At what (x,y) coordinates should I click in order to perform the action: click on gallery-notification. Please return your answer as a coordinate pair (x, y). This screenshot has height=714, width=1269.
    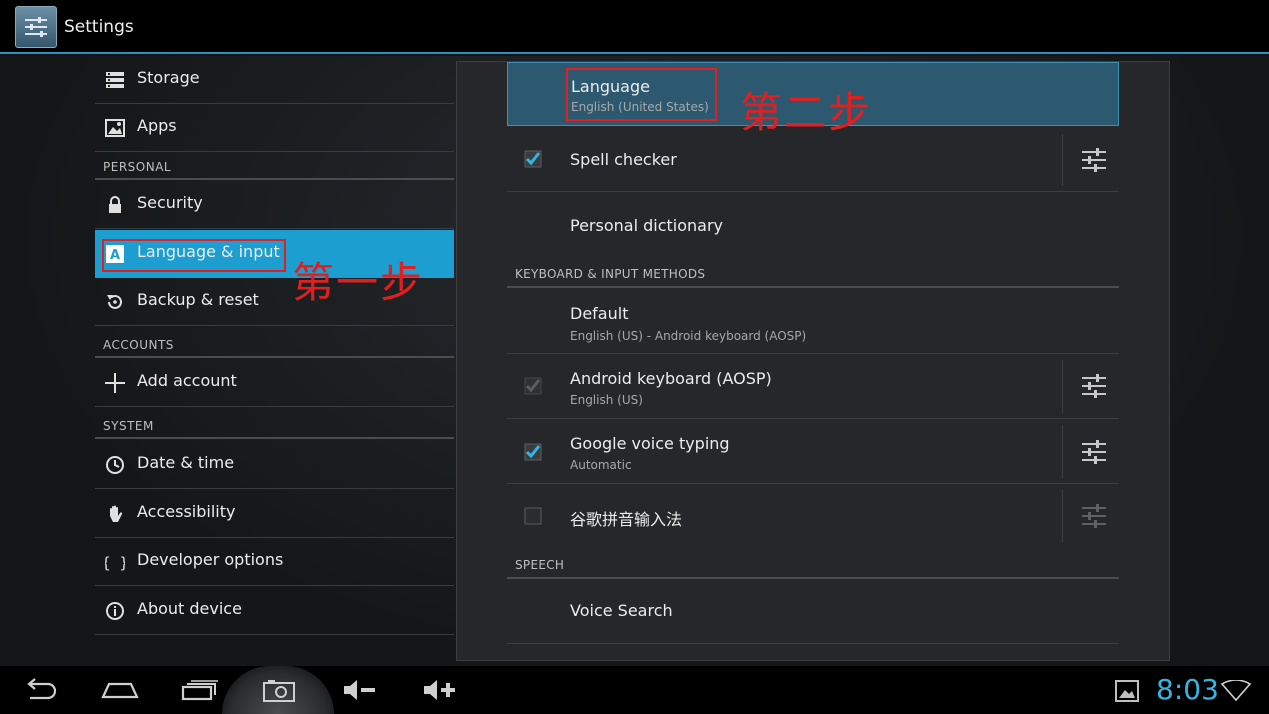
    Looking at the image, I should click on (1127, 690).